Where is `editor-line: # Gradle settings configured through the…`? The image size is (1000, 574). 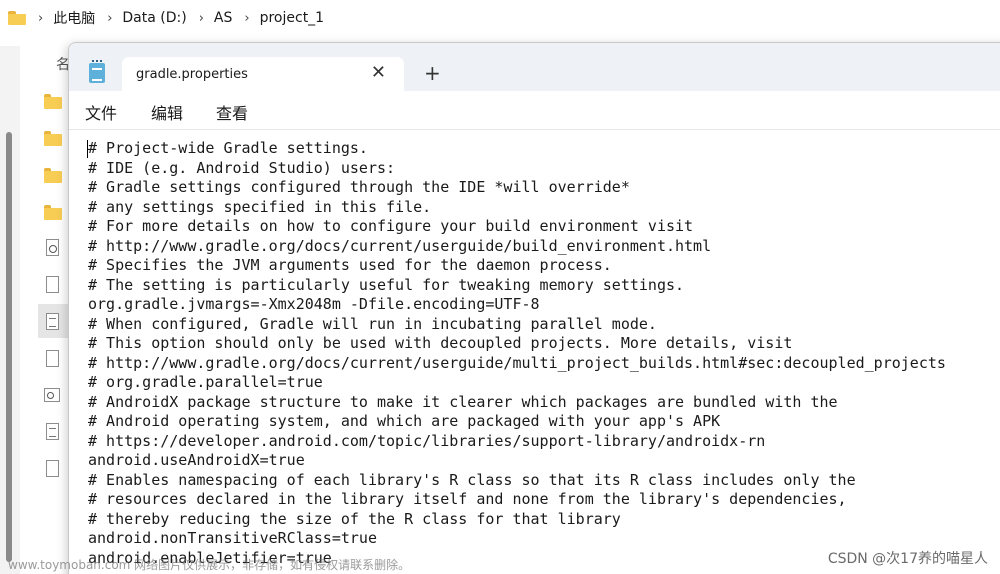 editor-line: # Gradle settings configured through the… is located at coordinates (517, 188).